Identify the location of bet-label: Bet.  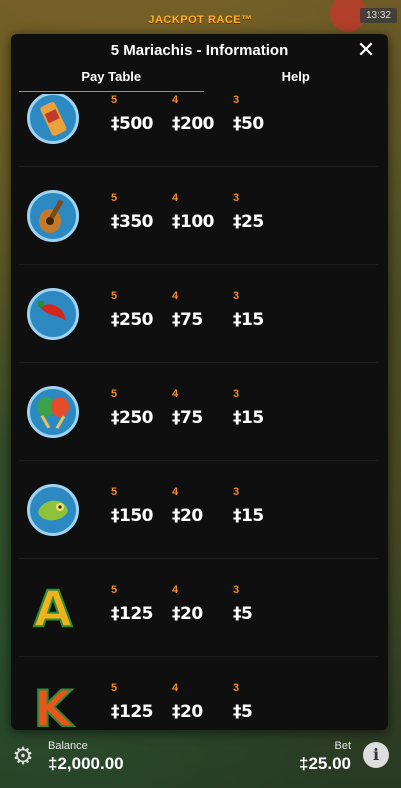
(342, 746).